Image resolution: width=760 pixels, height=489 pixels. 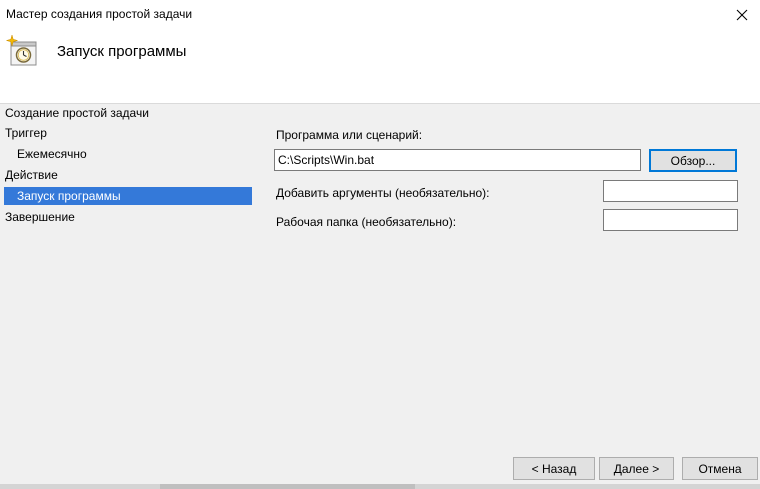 I want to click on step-action: Действие, so click(x=31, y=175).